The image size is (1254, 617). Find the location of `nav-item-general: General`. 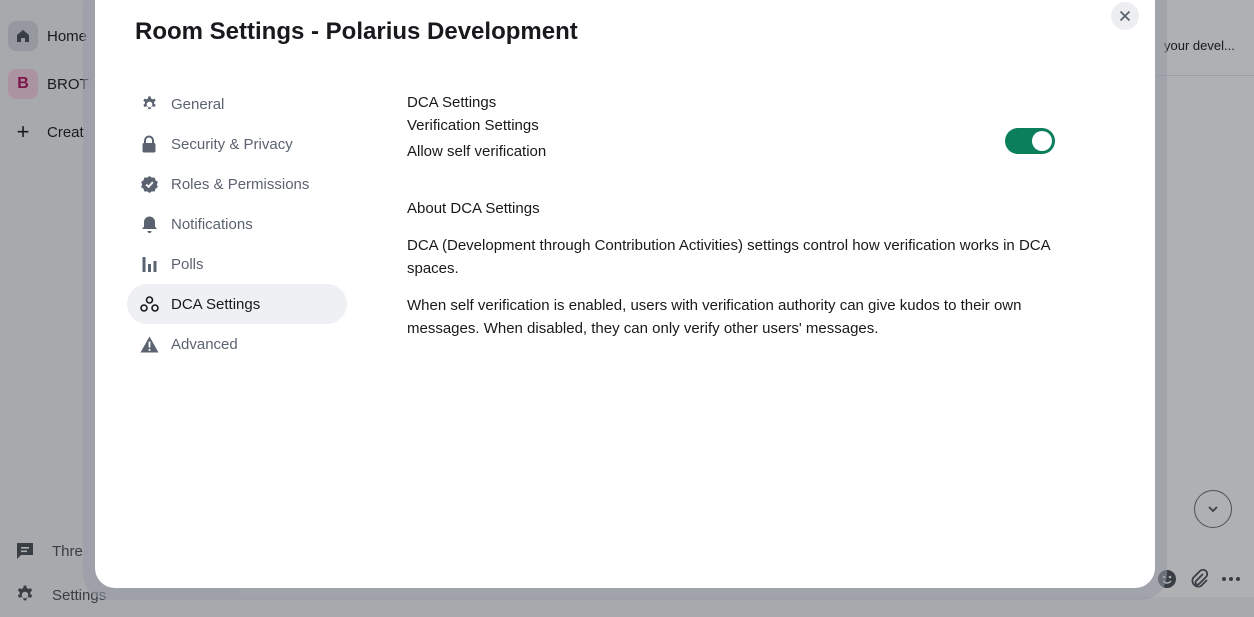

nav-item-general: General is located at coordinates (237, 104).